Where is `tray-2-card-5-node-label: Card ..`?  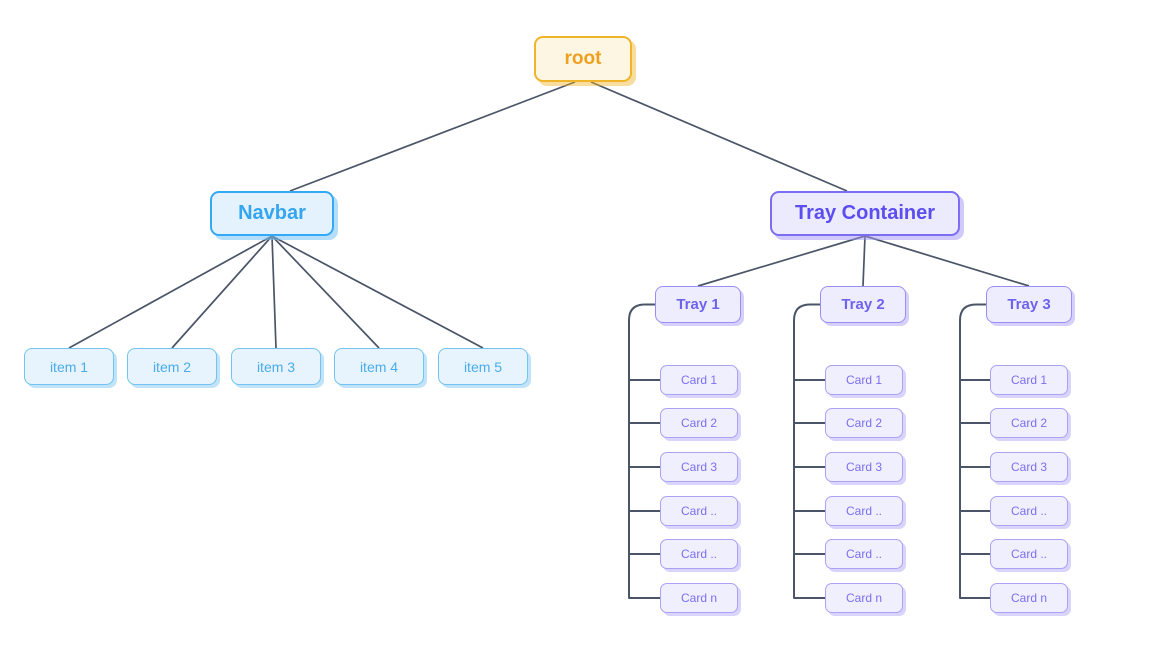
tray-2-card-5-node-label: Card .. is located at coordinates (863, 554).